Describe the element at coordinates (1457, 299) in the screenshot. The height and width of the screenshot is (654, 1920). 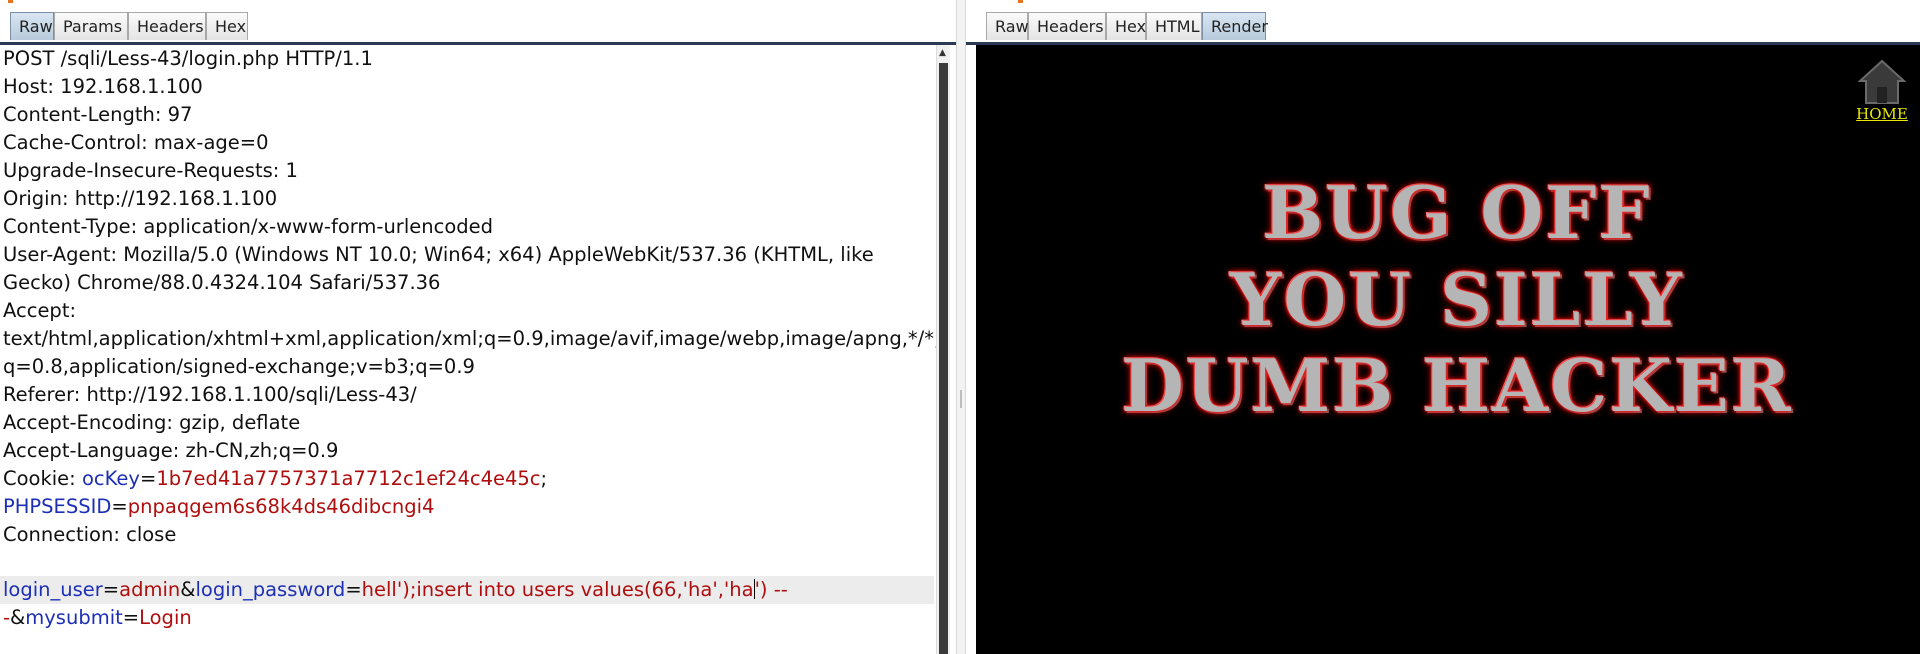
I see `banner-line-2: YOU SILLY` at that location.